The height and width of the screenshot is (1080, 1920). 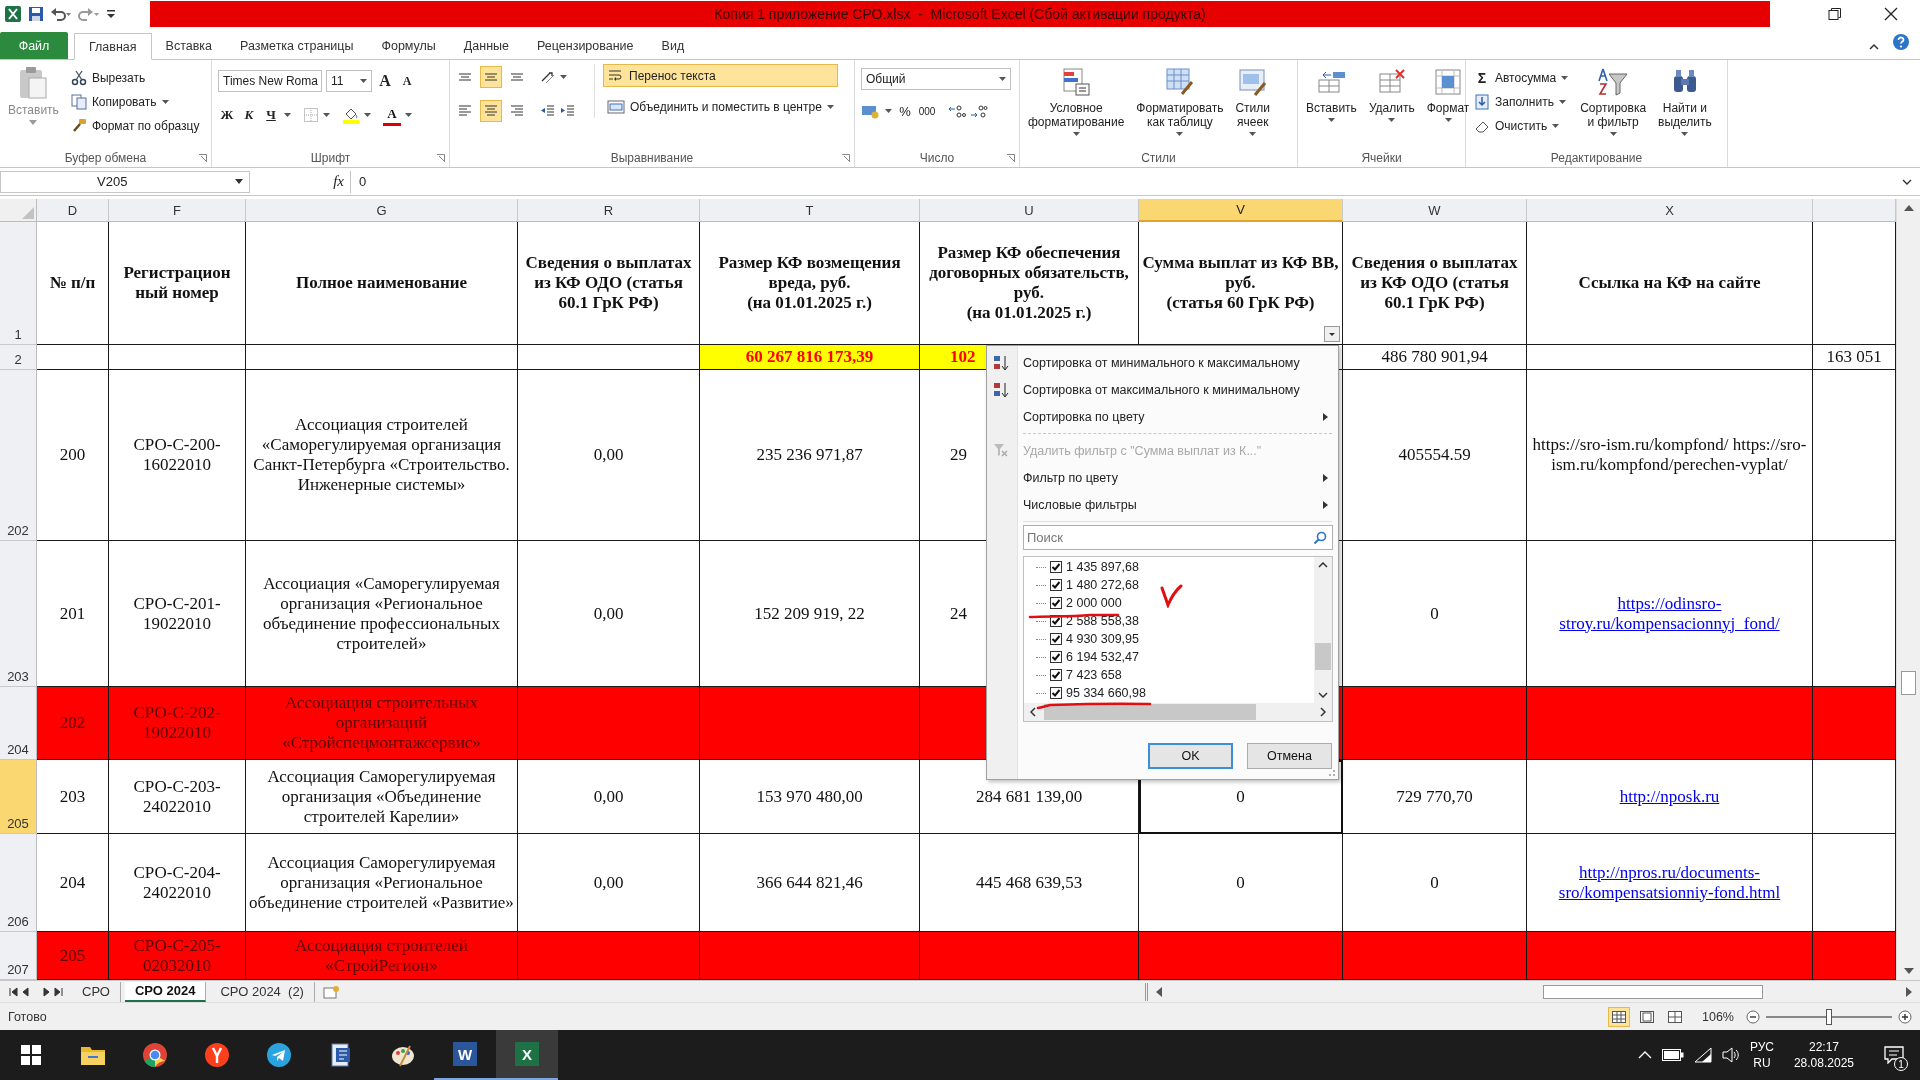 I want to click on row-header: 203, so click(x=18, y=614).